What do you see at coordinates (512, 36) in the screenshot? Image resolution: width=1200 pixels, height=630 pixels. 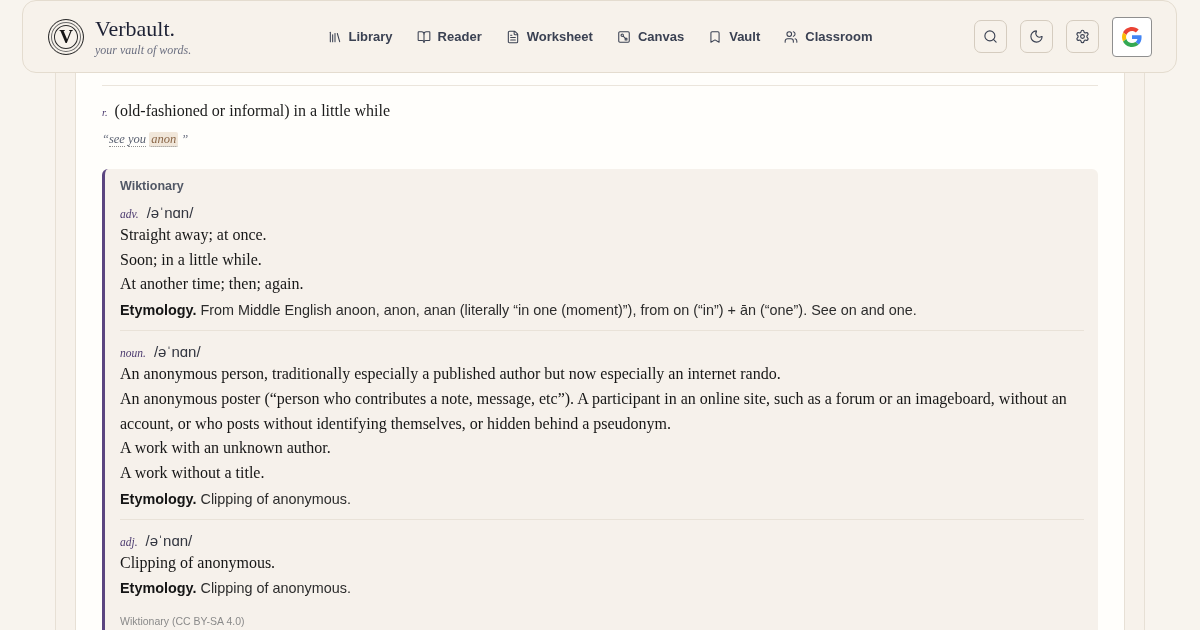 I see `document-icon` at bounding box center [512, 36].